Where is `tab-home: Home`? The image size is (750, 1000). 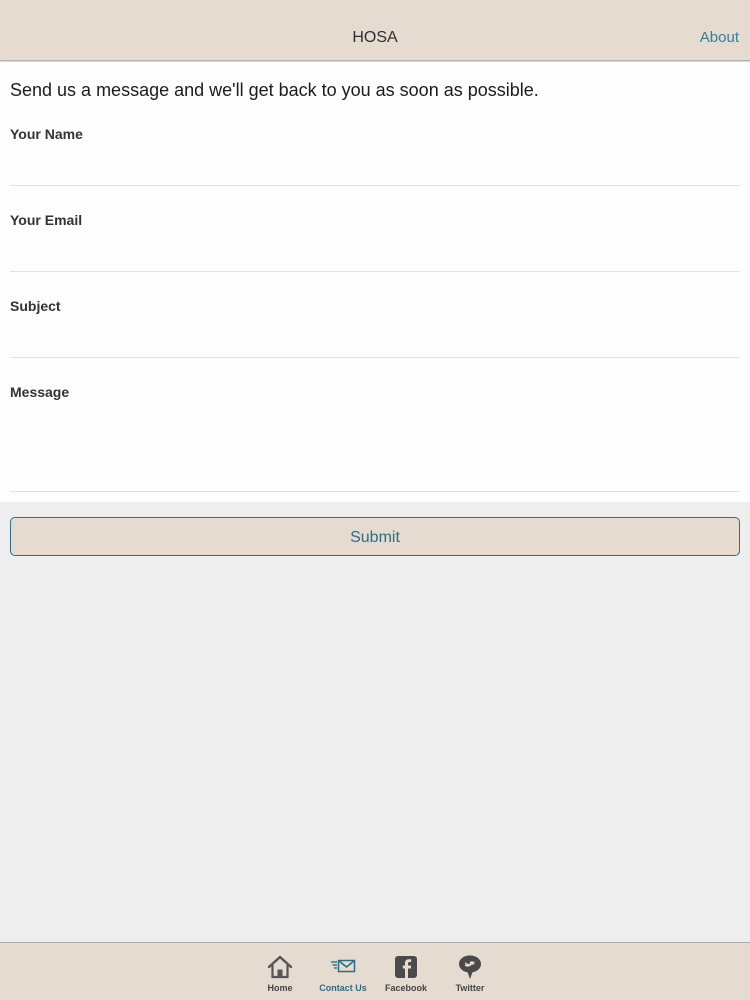 tab-home: Home is located at coordinates (280, 971).